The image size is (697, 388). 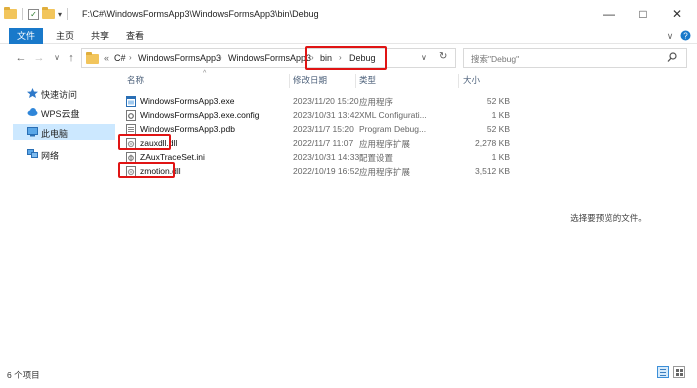 I want to click on tab-view: 查看, so click(x=135, y=36).